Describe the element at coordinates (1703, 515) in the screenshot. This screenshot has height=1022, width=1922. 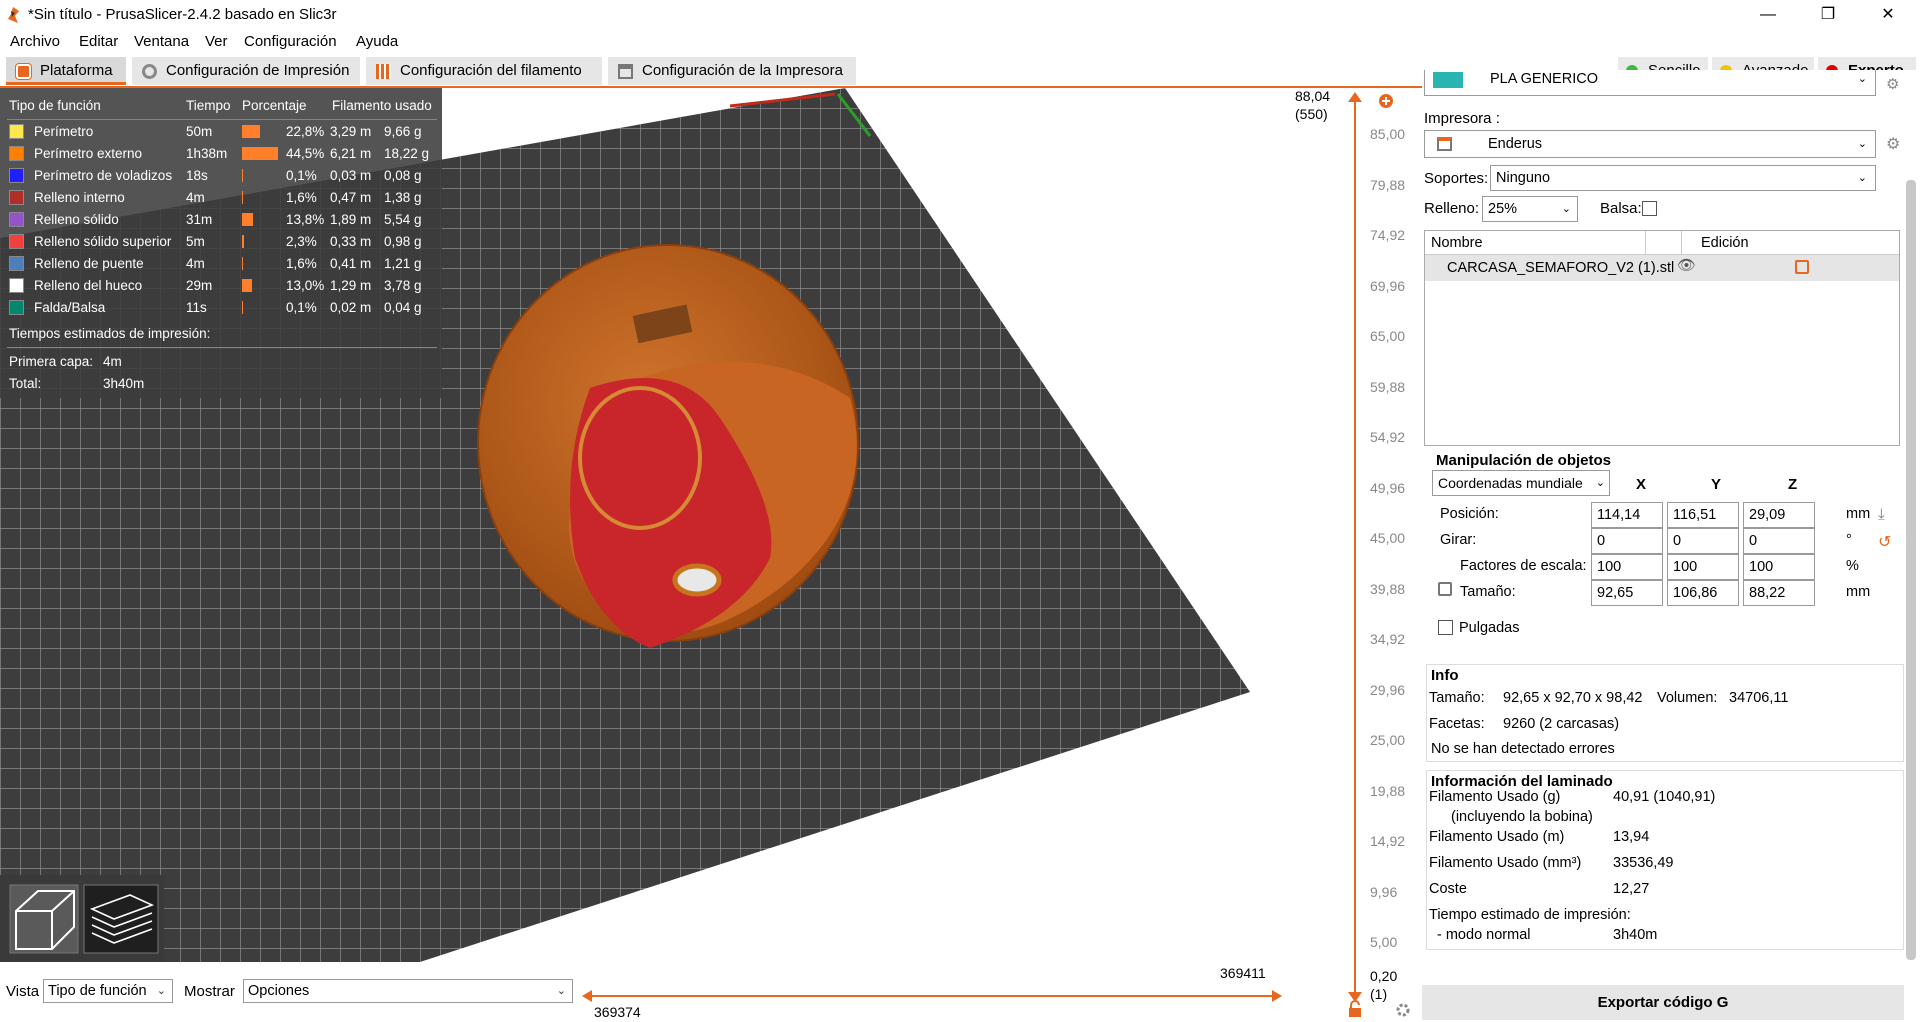
I see `position-y-input: 116,51` at that location.